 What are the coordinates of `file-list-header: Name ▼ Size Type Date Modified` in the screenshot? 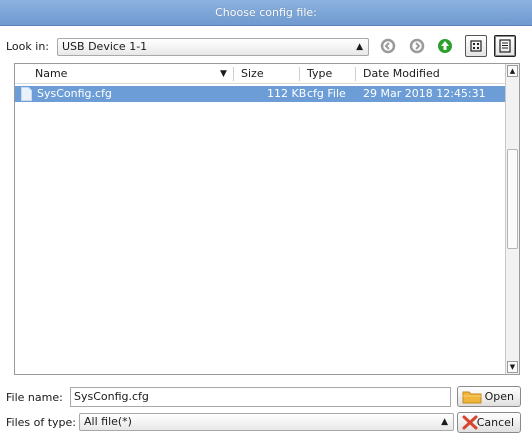 It's located at (260, 74).